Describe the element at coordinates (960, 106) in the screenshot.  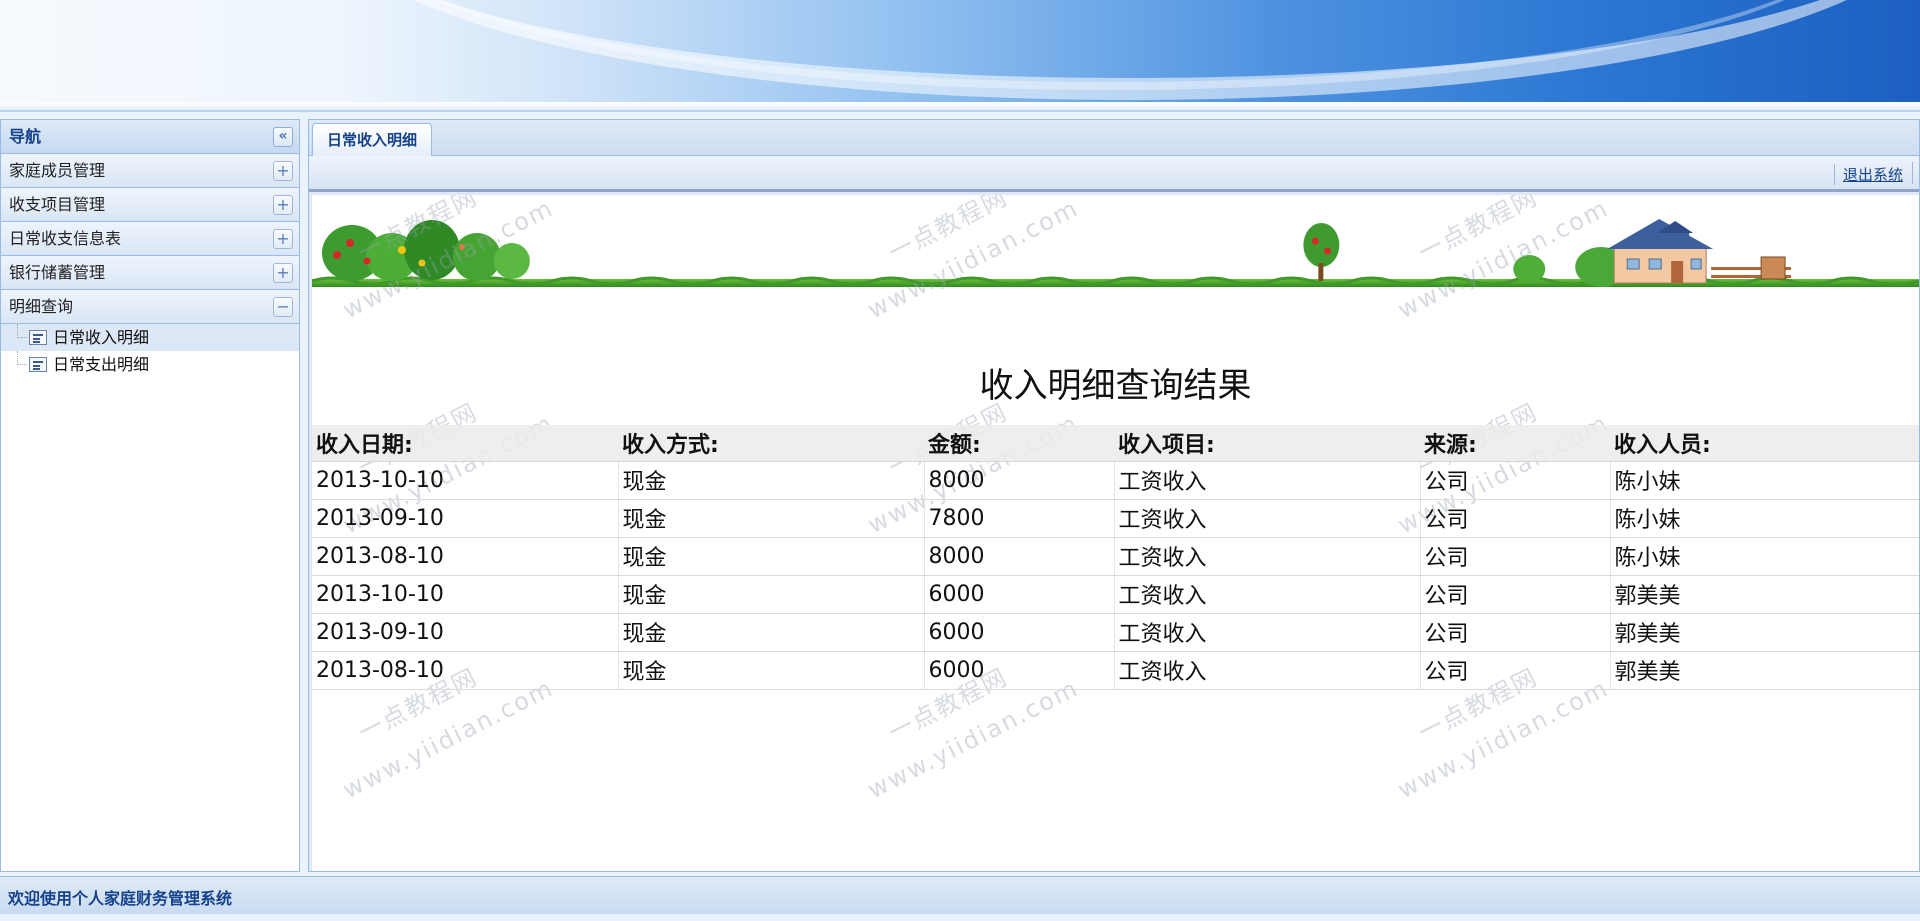
I see `banner-bottom-edge` at that location.